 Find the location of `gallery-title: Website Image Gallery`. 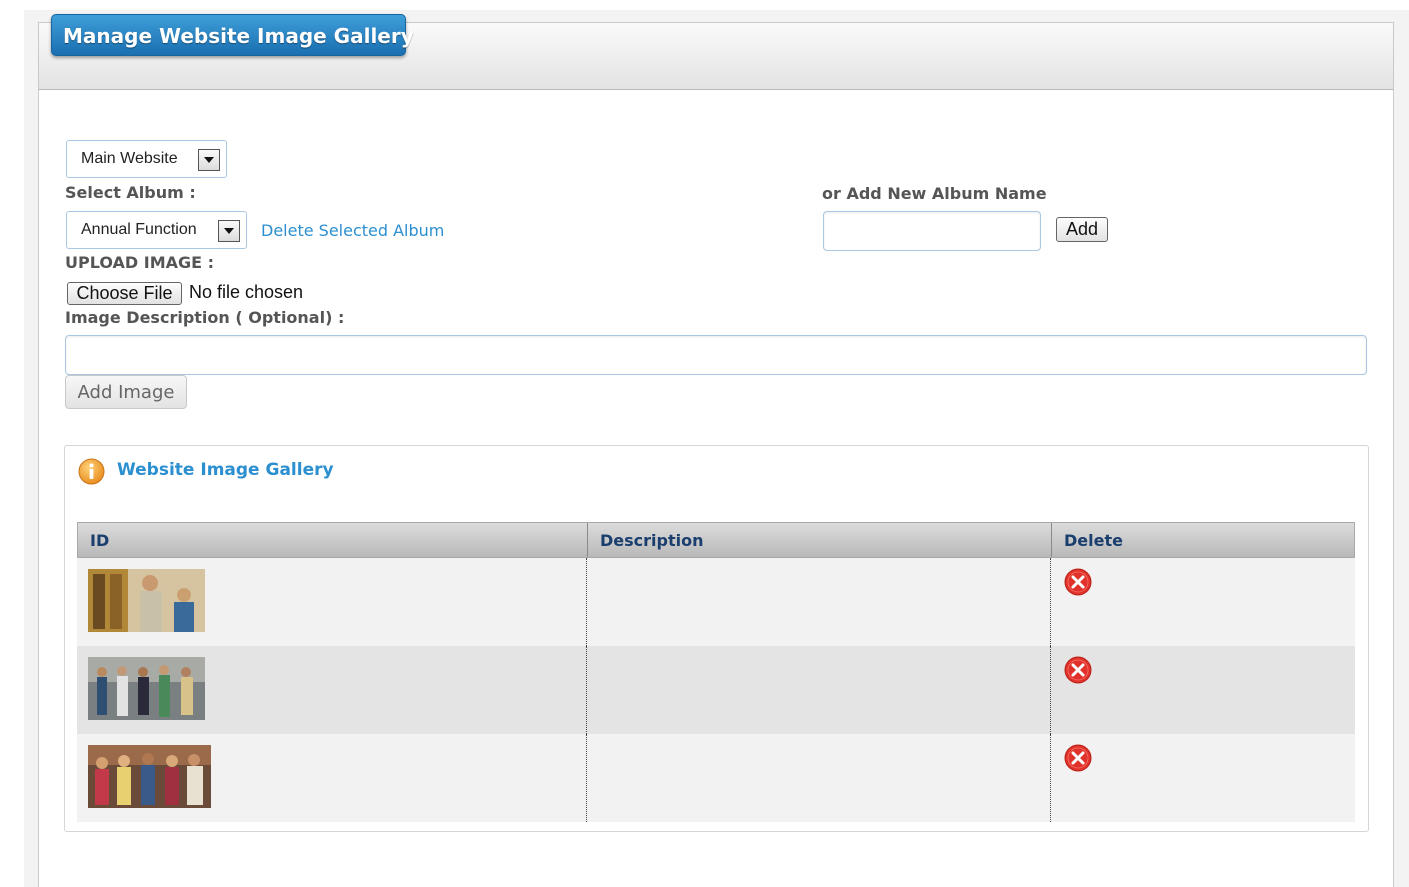

gallery-title: Website Image Gallery is located at coordinates (225, 470).